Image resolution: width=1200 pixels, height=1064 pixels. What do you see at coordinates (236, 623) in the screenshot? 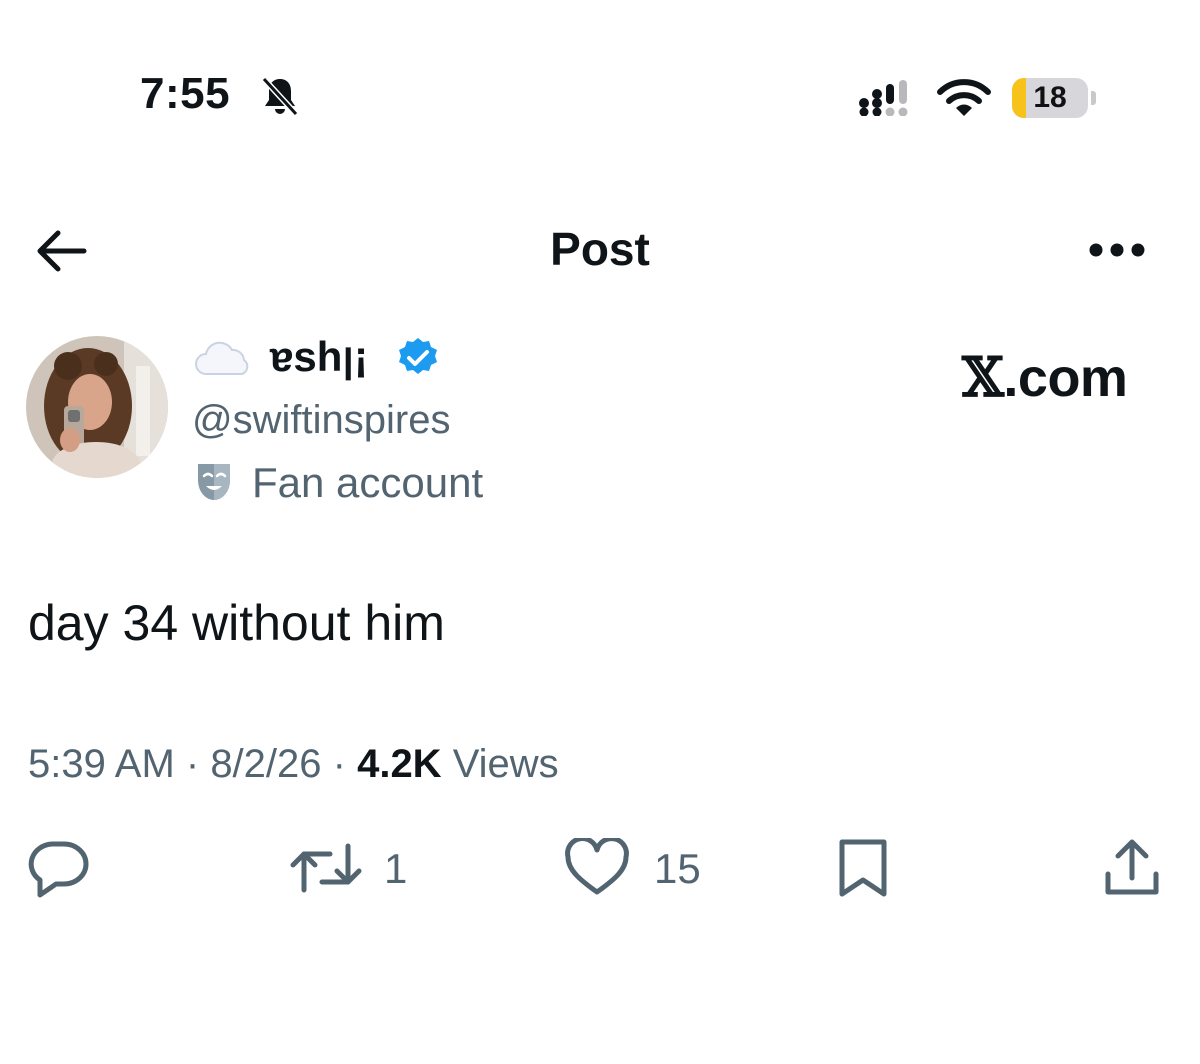
I see `post-text: day 34 without him` at bounding box center [236, 623].